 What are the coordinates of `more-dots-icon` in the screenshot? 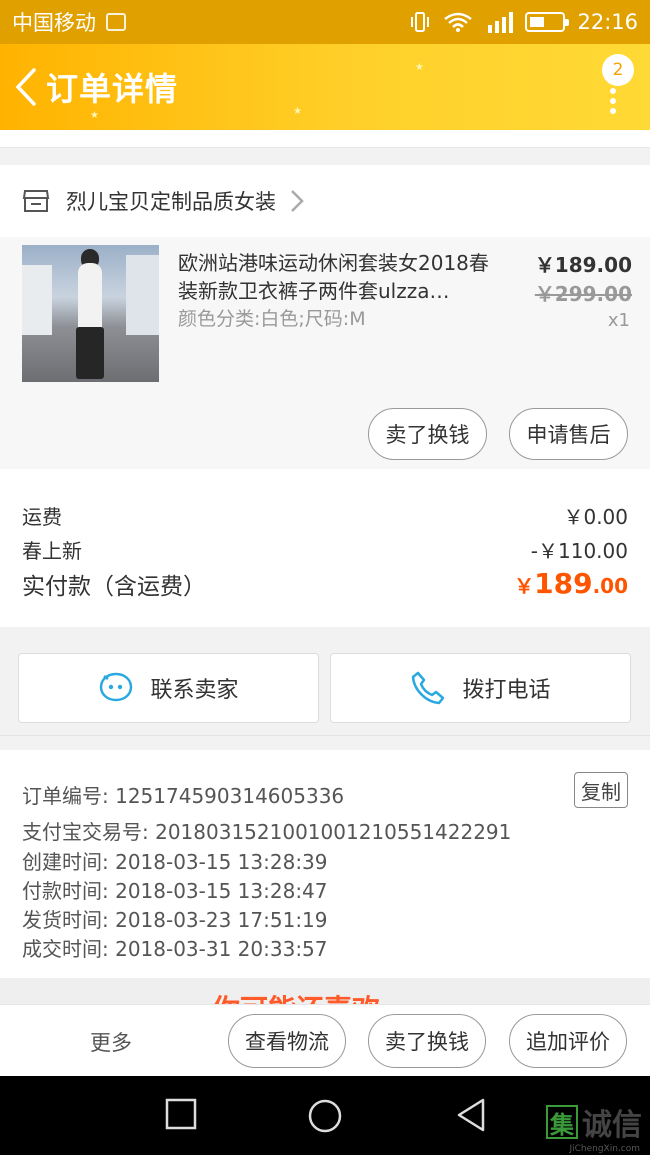 It's located at (613, 101).